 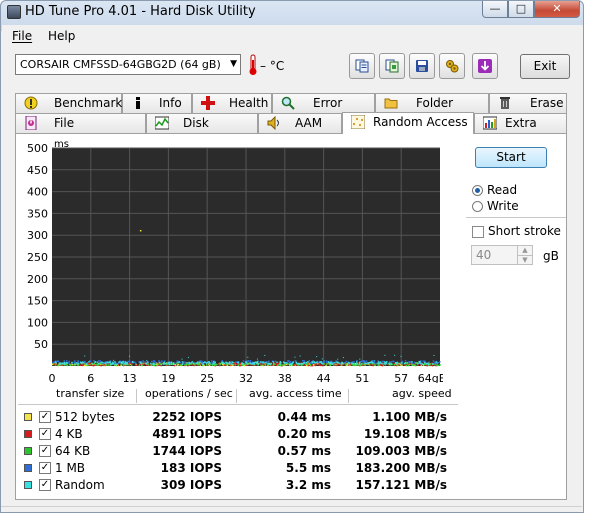 I want to click on options-button, so click(x=452, y=66).